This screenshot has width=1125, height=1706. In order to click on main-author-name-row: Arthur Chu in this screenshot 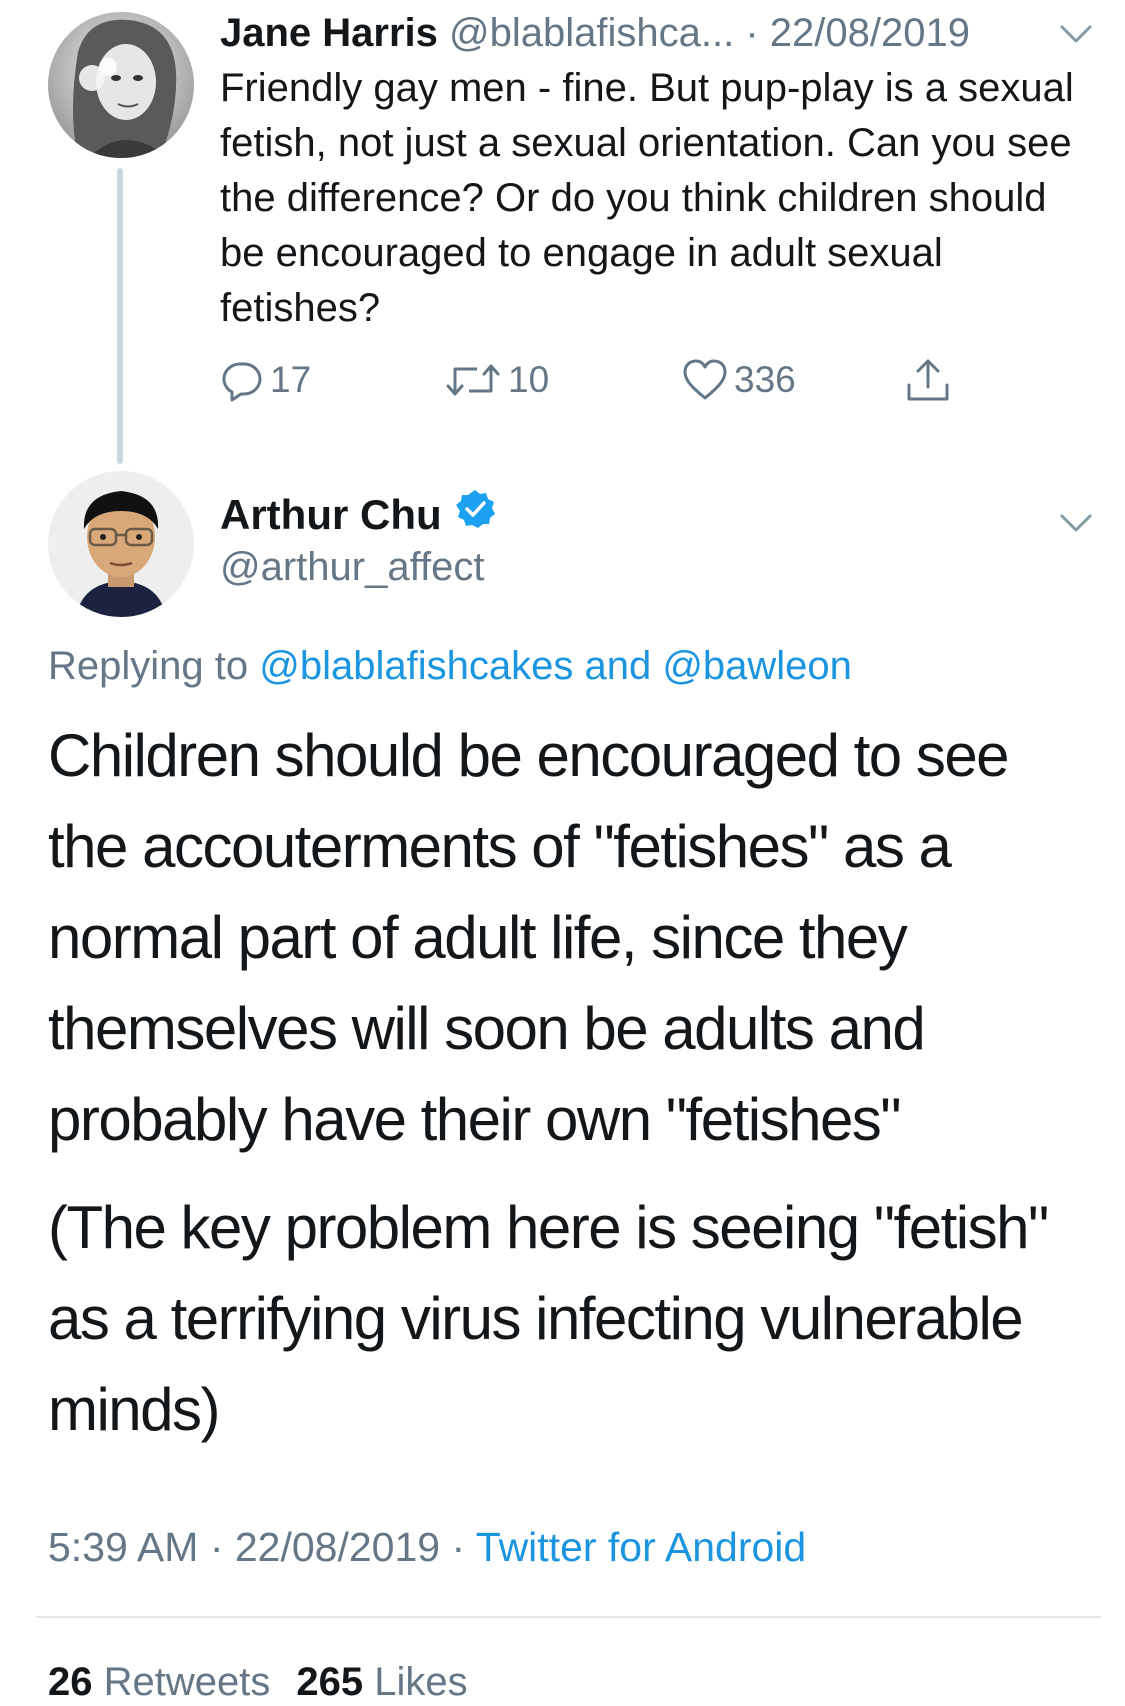, I will do `click(358, 515)`.